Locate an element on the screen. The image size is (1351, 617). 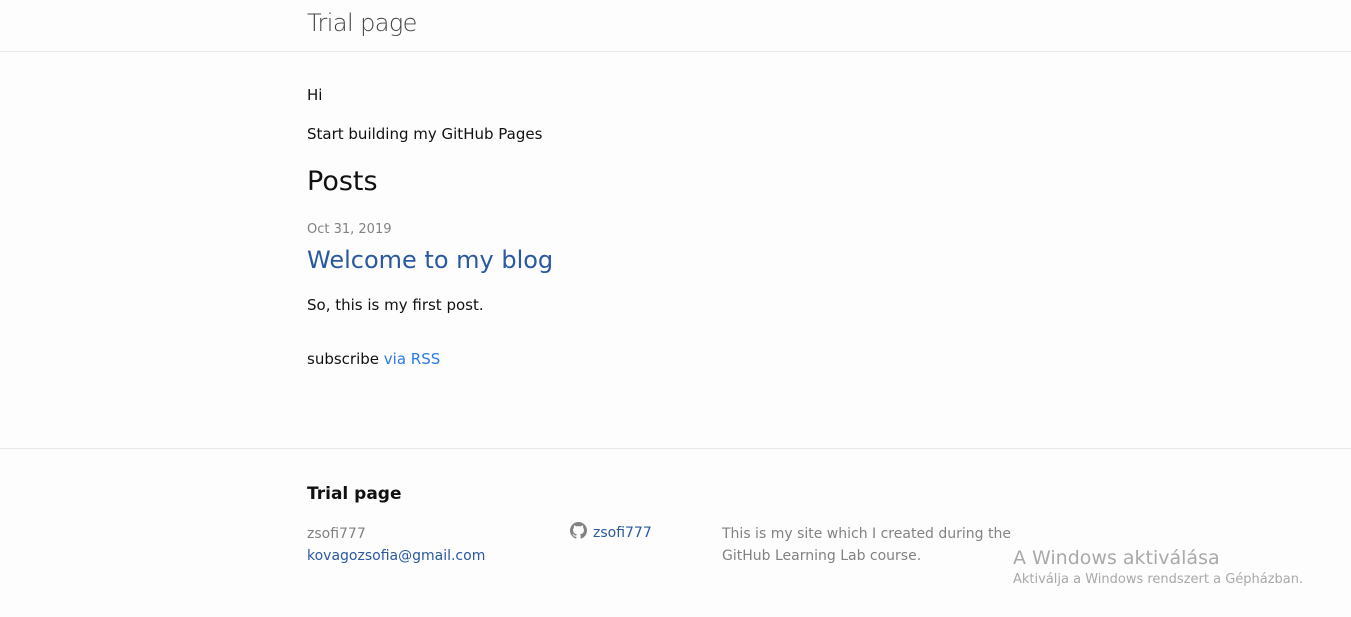
site-header: Trial page is located at coordinates (675, 26).